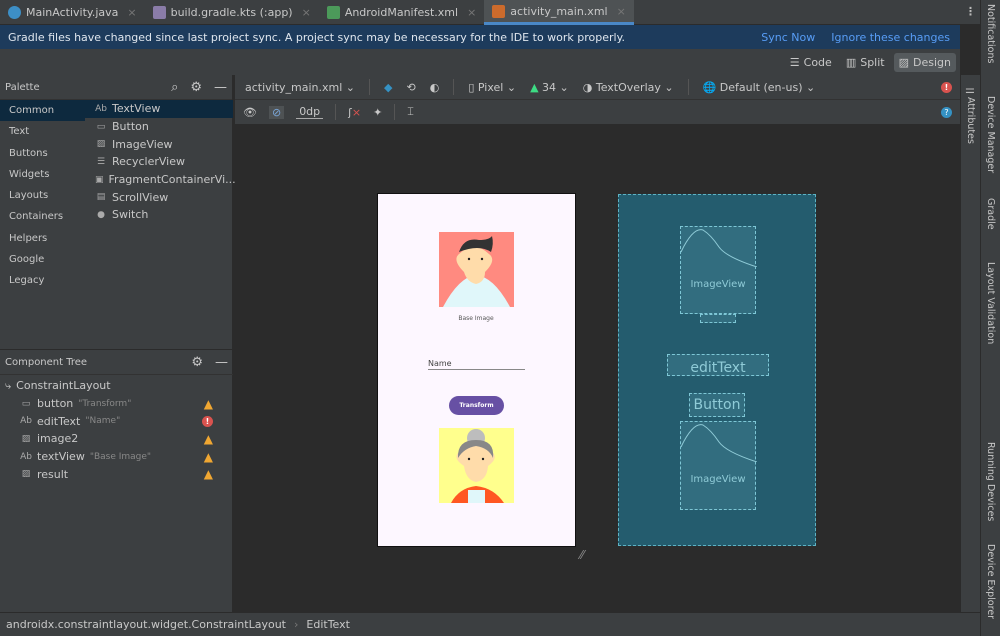 This screenshot has width=1000, height=636. I want to click on blueprint-edittext: editText, so click(718, 365).